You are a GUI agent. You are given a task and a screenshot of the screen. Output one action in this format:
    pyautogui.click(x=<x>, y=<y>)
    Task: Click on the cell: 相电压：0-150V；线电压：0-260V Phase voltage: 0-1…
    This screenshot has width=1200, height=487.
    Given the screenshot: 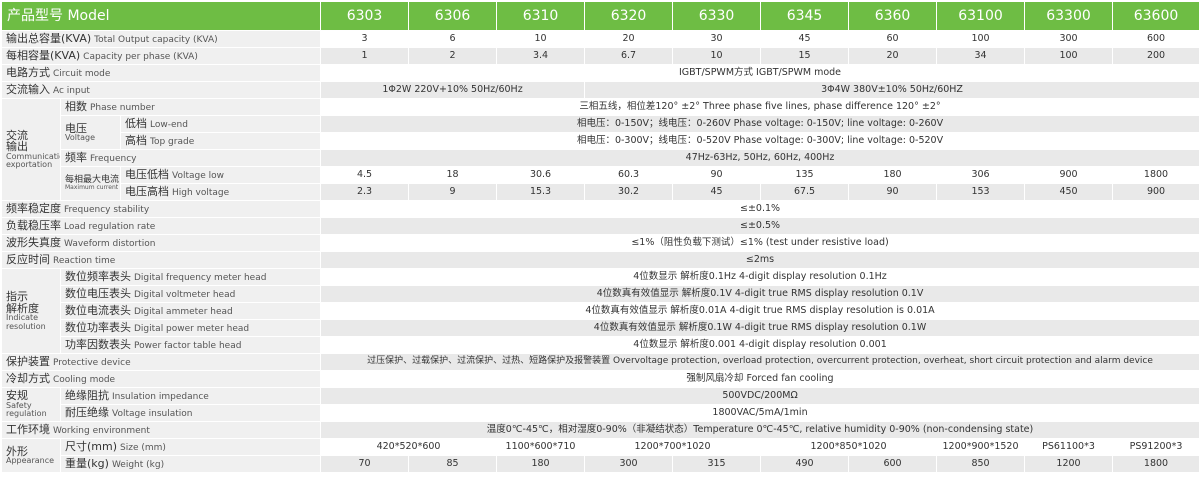 What is the action you would take?
    pyautogui.click(x=760, y=124)
    